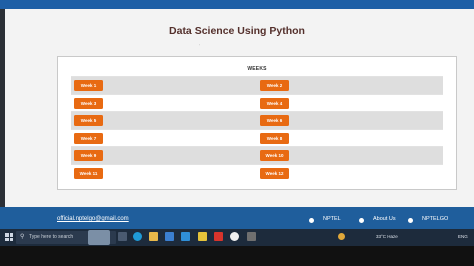  I want to click on windows-taskbar: ⚲ Type here to search 33°C Haze ENG, so click(237, 237).